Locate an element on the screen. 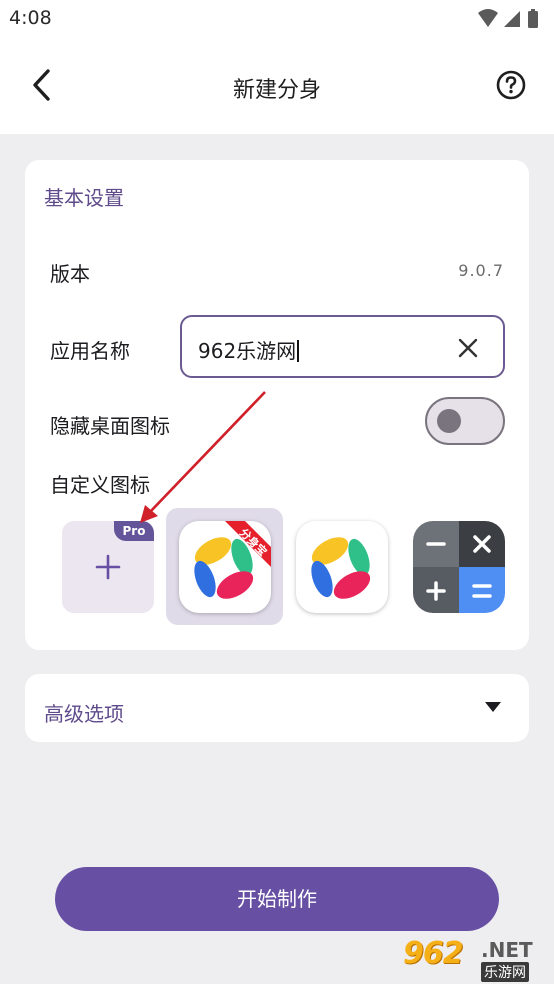 This screenshot has height=984, width=554. add-custom-icon-button: Pro is located at coordinates (108, 567).